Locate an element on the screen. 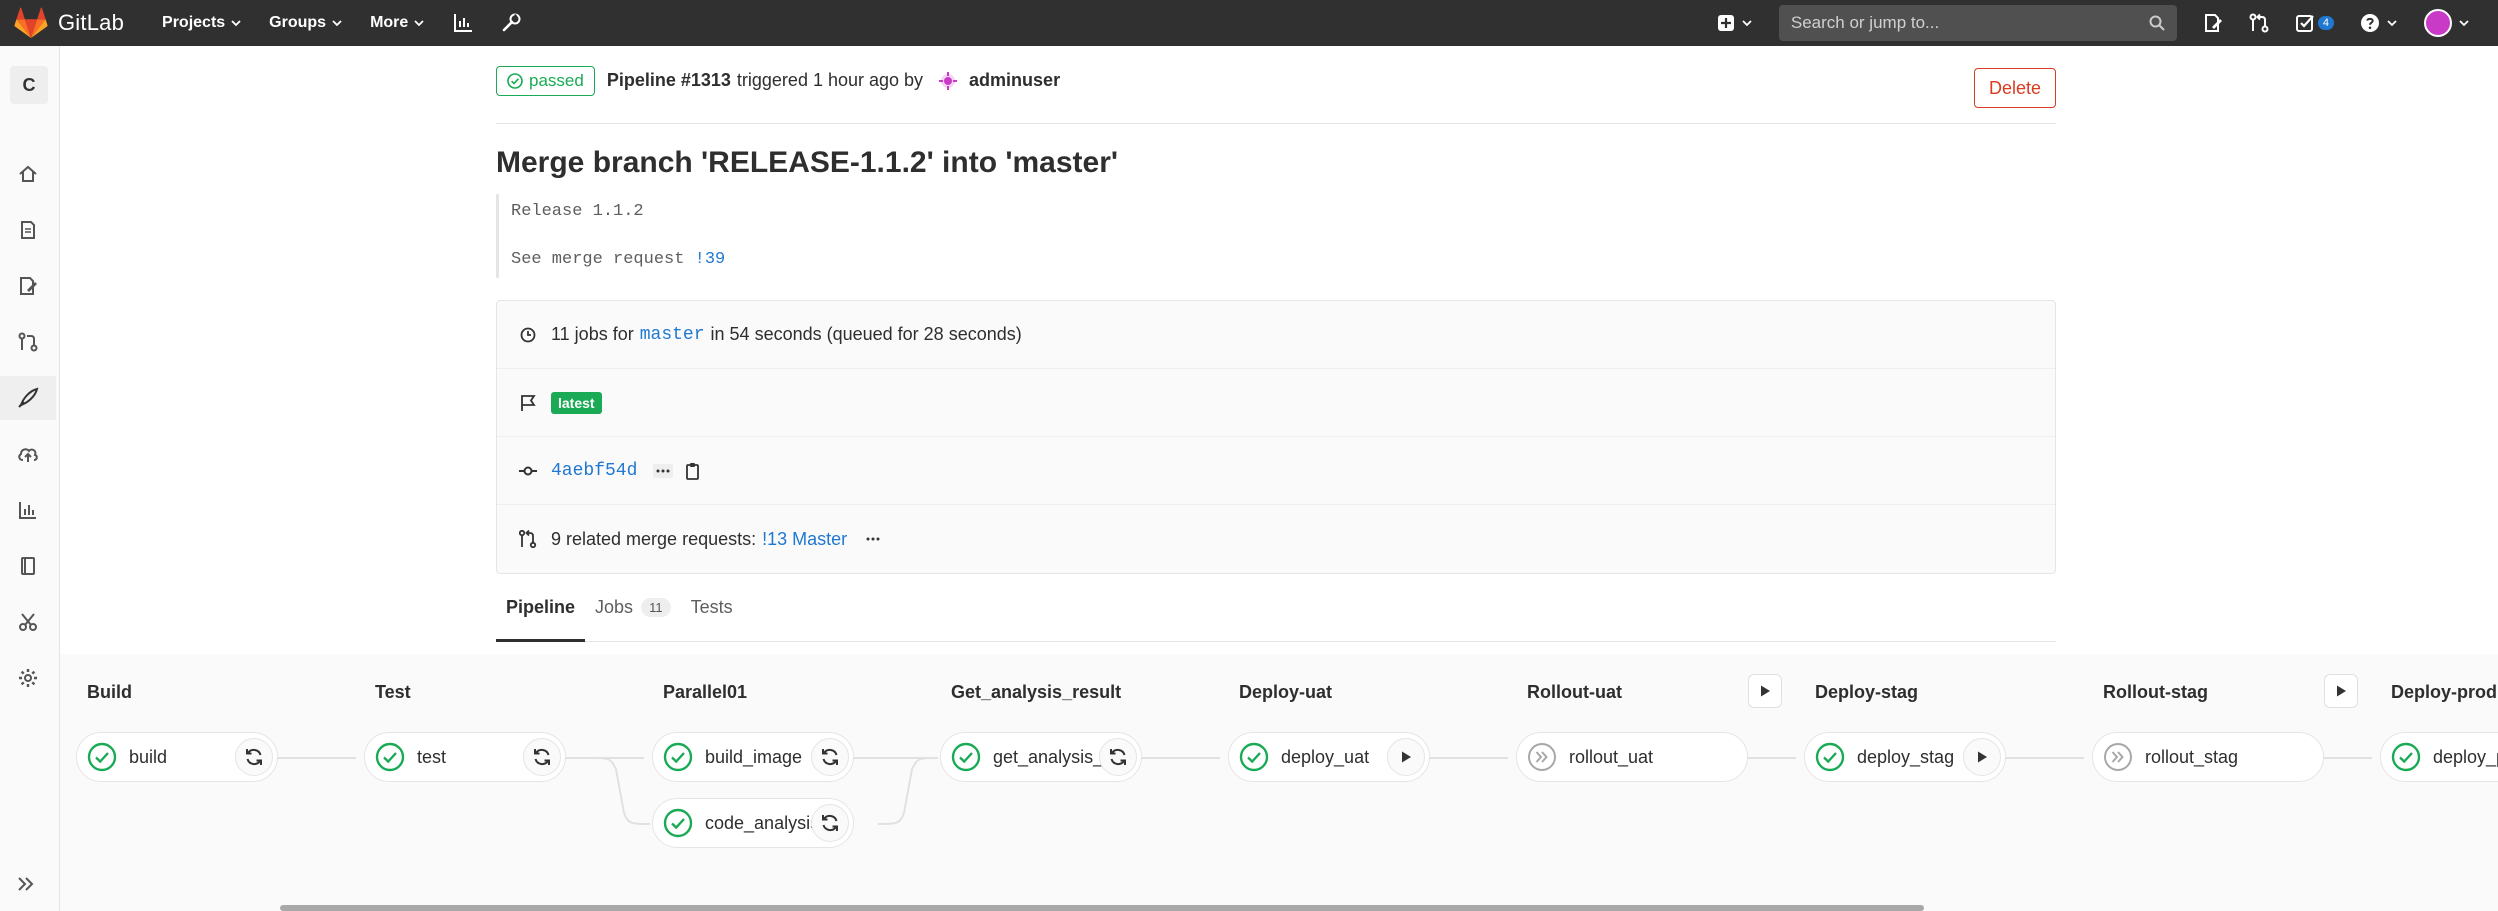 Image resolution: width=2498 pixels, height=911 pixels. tab-tests-label: Tests is located at coordinates (711, 606).